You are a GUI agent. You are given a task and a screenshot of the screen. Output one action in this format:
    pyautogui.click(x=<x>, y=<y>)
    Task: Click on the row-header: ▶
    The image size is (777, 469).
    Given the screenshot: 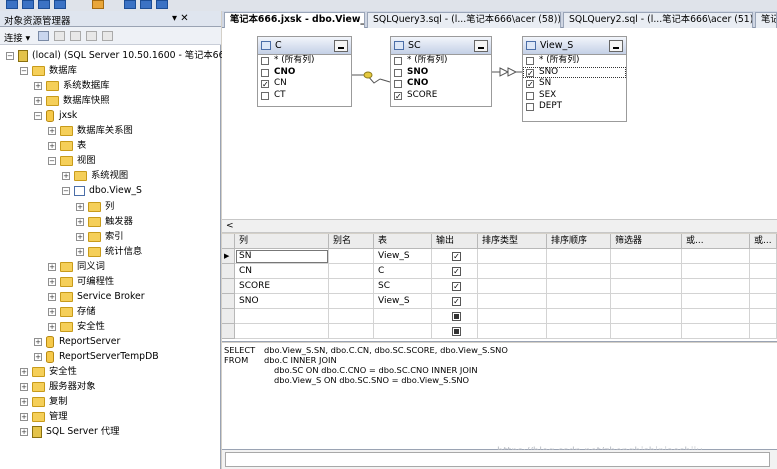 What is the action you would take?
    pyautogui.click(x=228, y=256)
    